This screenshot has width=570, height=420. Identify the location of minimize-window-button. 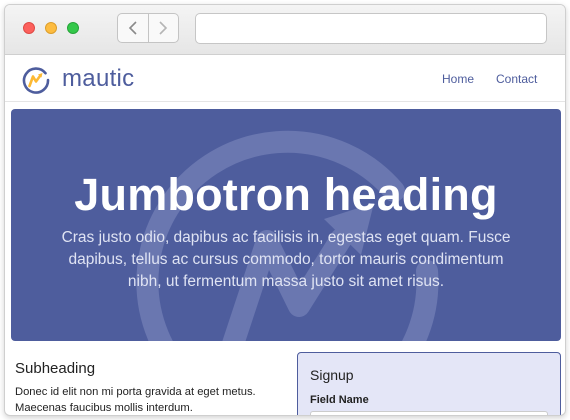
(51, 28).